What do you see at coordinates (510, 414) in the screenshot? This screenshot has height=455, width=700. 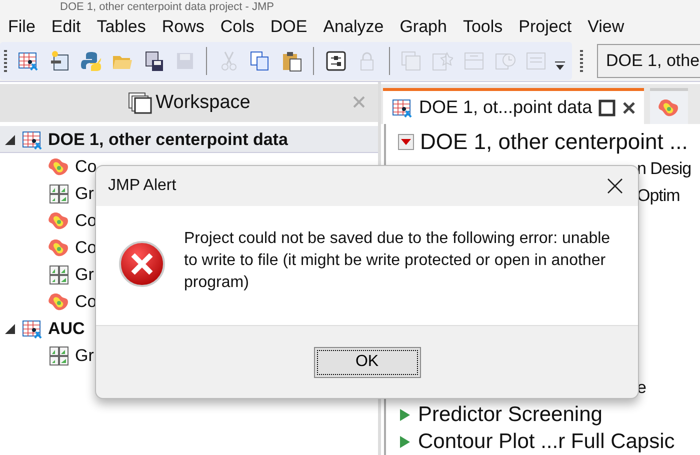 I see `outline-title: Predictor Screening` at bounding box center [510, 414].